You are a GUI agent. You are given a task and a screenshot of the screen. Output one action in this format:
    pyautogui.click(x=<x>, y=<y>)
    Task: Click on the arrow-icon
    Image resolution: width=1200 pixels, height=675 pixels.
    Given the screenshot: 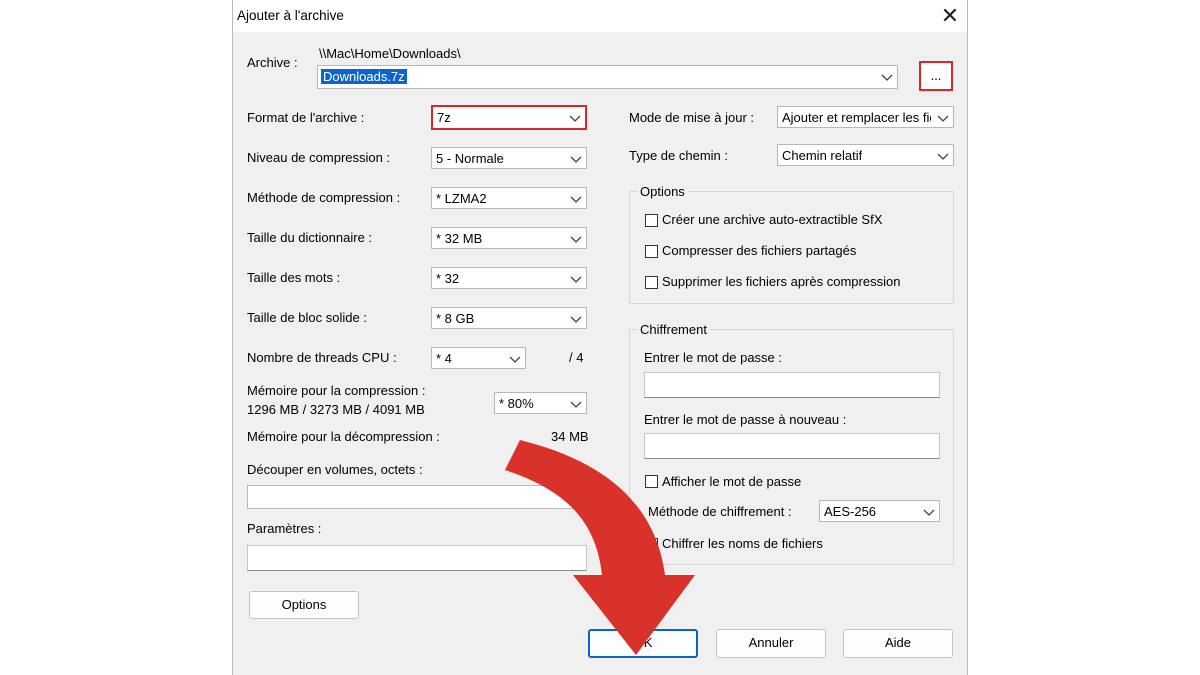 What is the action you would take?
    pyautogui.click(x=600, y=547)
    